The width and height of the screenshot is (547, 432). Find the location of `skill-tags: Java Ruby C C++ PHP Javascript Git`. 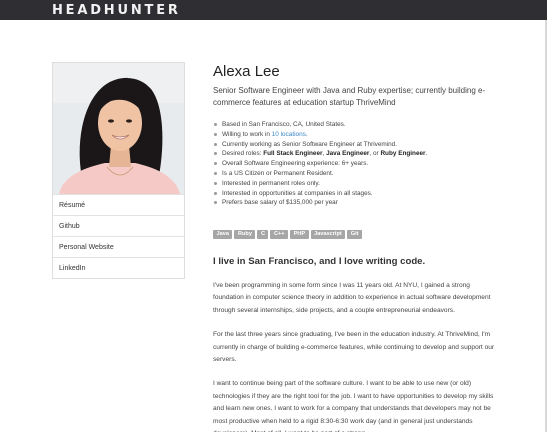

skill-tags: Java Ruby C C++ PHP Javascript Git is located at coordinates (288, 234).